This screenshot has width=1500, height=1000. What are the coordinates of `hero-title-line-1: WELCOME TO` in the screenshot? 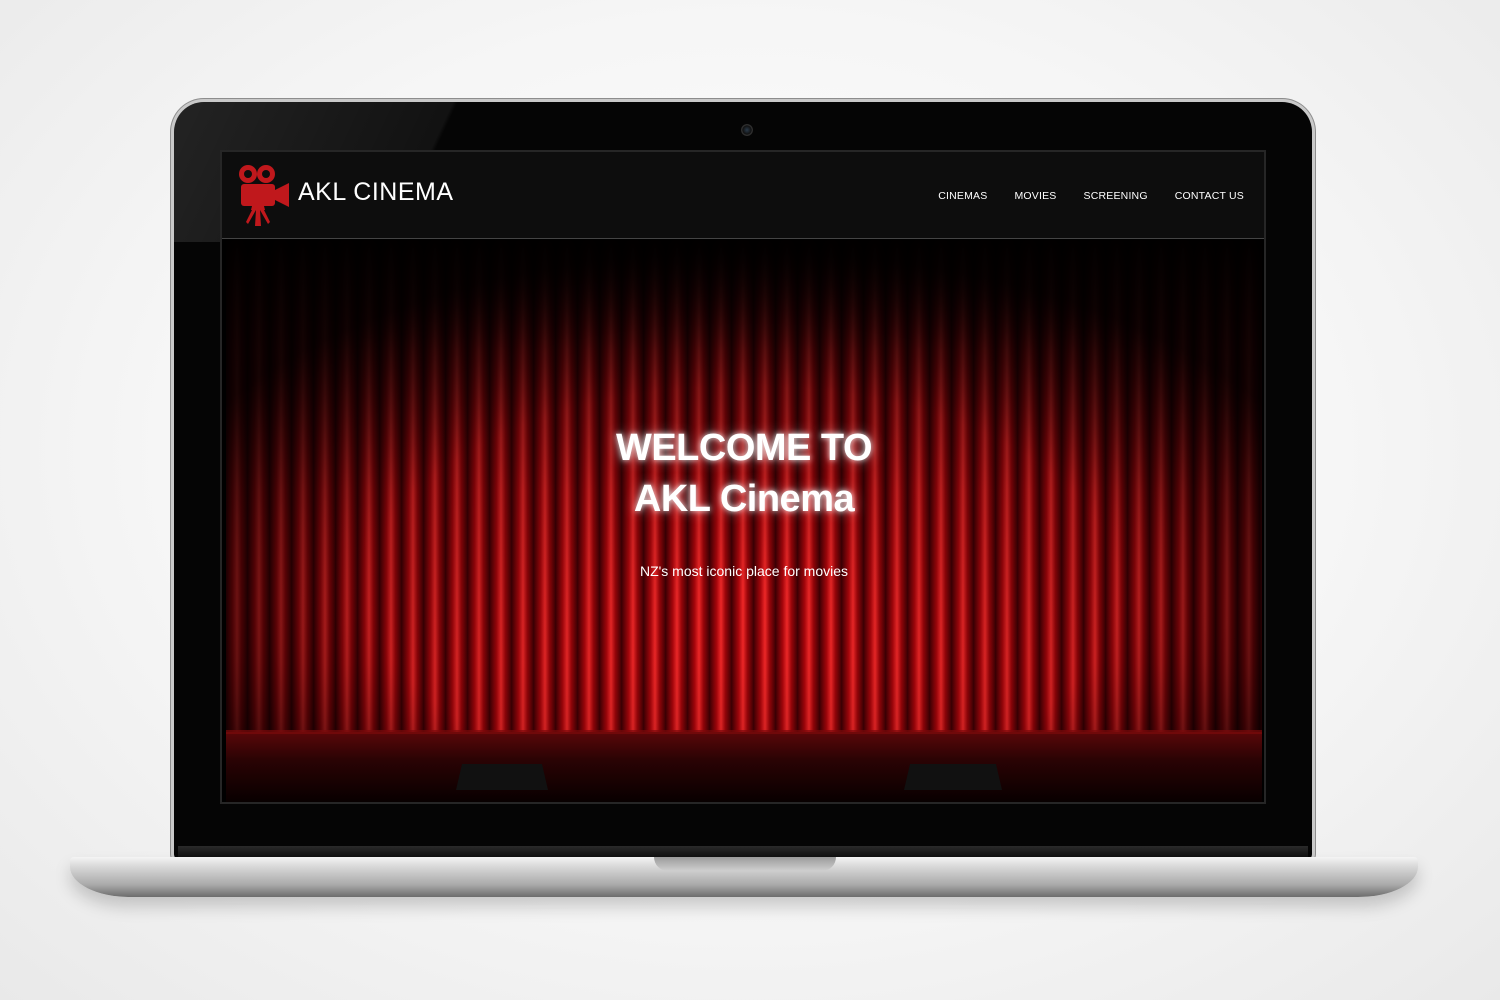 It's located at (744, 448).